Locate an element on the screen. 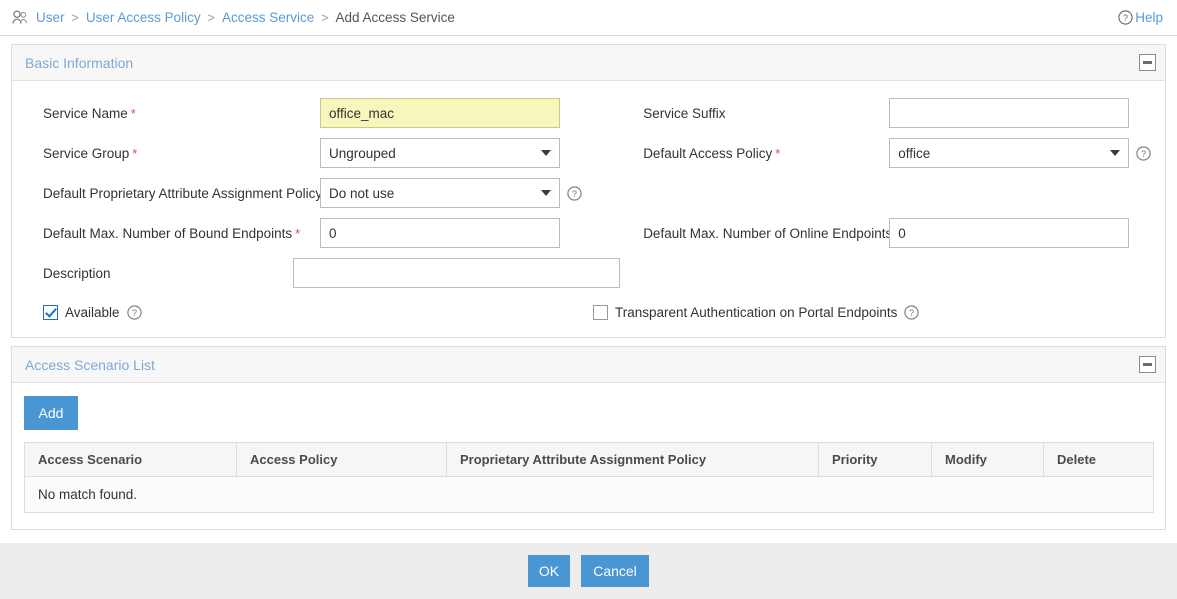 This screenshot has height=599, width=1177. access-scenario-list-header: Access Scenario List is located at coordinates (588, 365).